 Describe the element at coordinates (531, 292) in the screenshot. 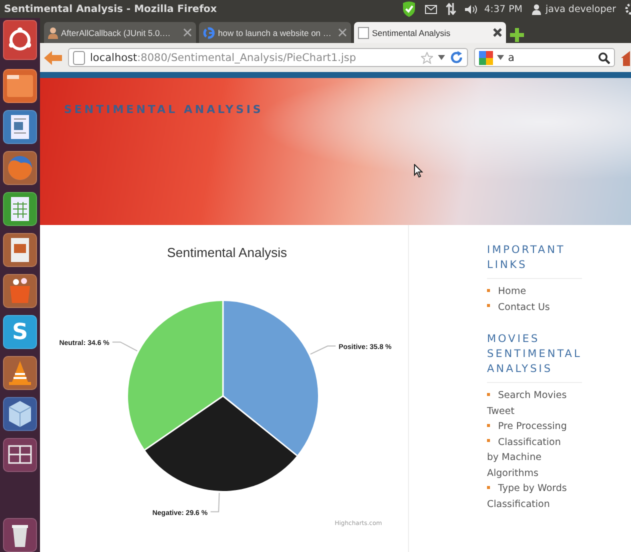

I see `sidebar-link: Home` at that location.